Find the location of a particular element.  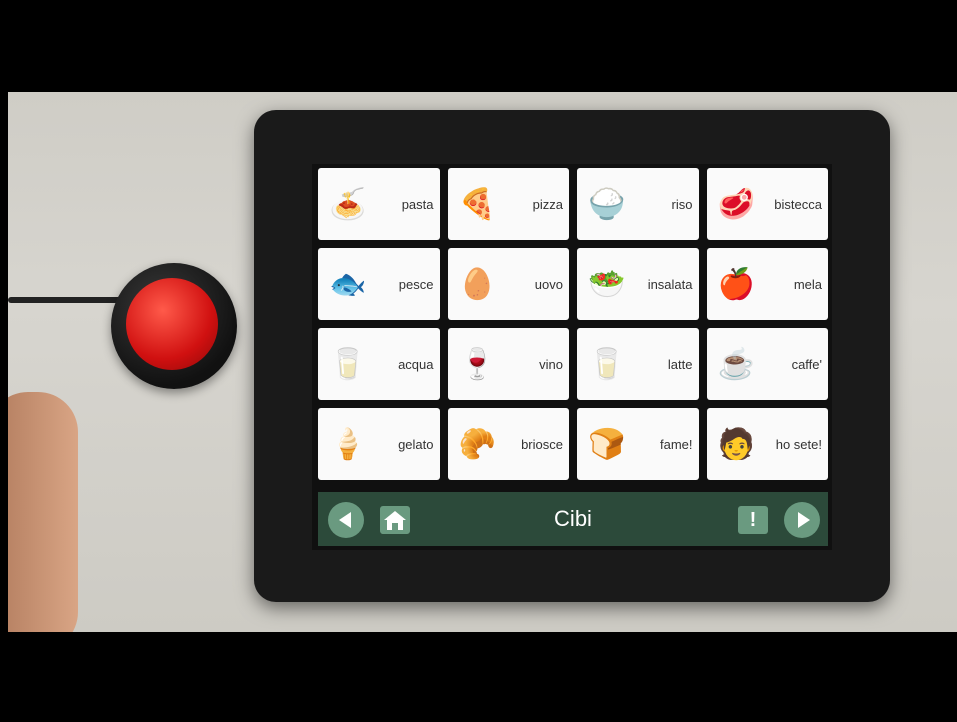

symbol-cell-pizza: 🍕 pizza is located at coordinates (508, 204).